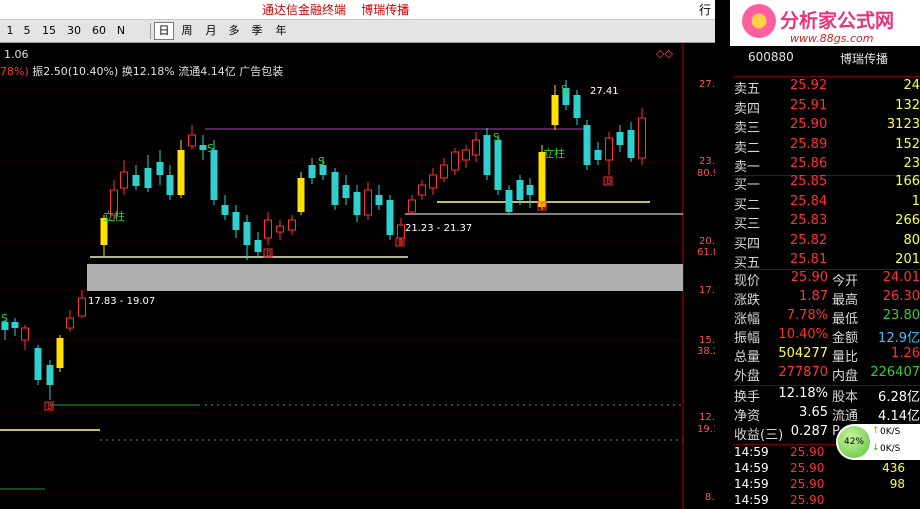 This screenshot has height=509, width=920. I want to click on ask-volume: 132, so click(907, 105).